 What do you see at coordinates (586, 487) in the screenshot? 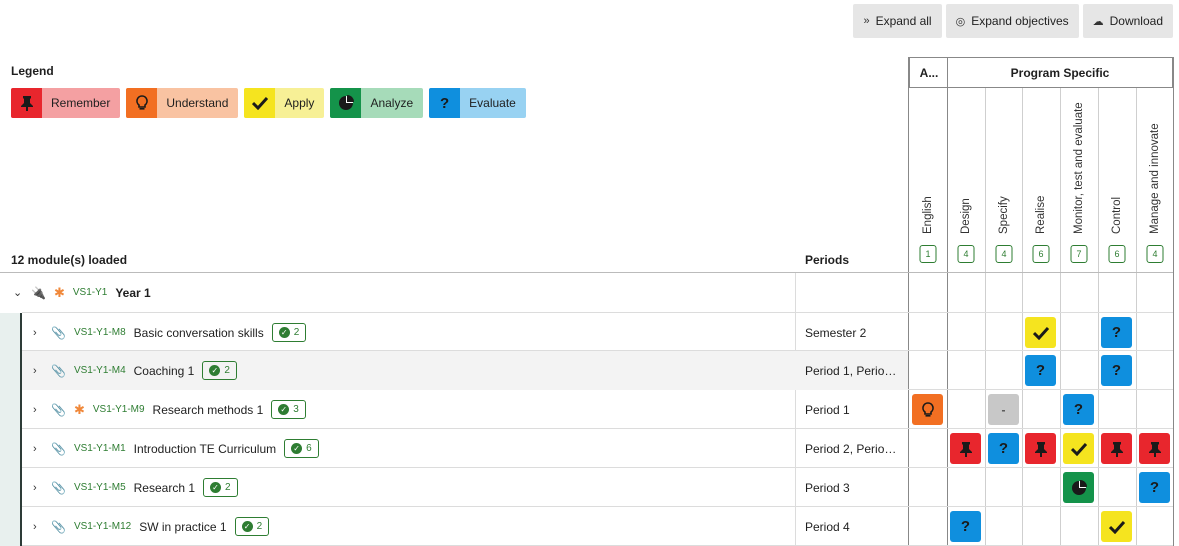
I see `module-row: › 📎 VS1-Y1-M5 Research 1 ✓ 2 Period 3?` at bounding box center [586, 487].